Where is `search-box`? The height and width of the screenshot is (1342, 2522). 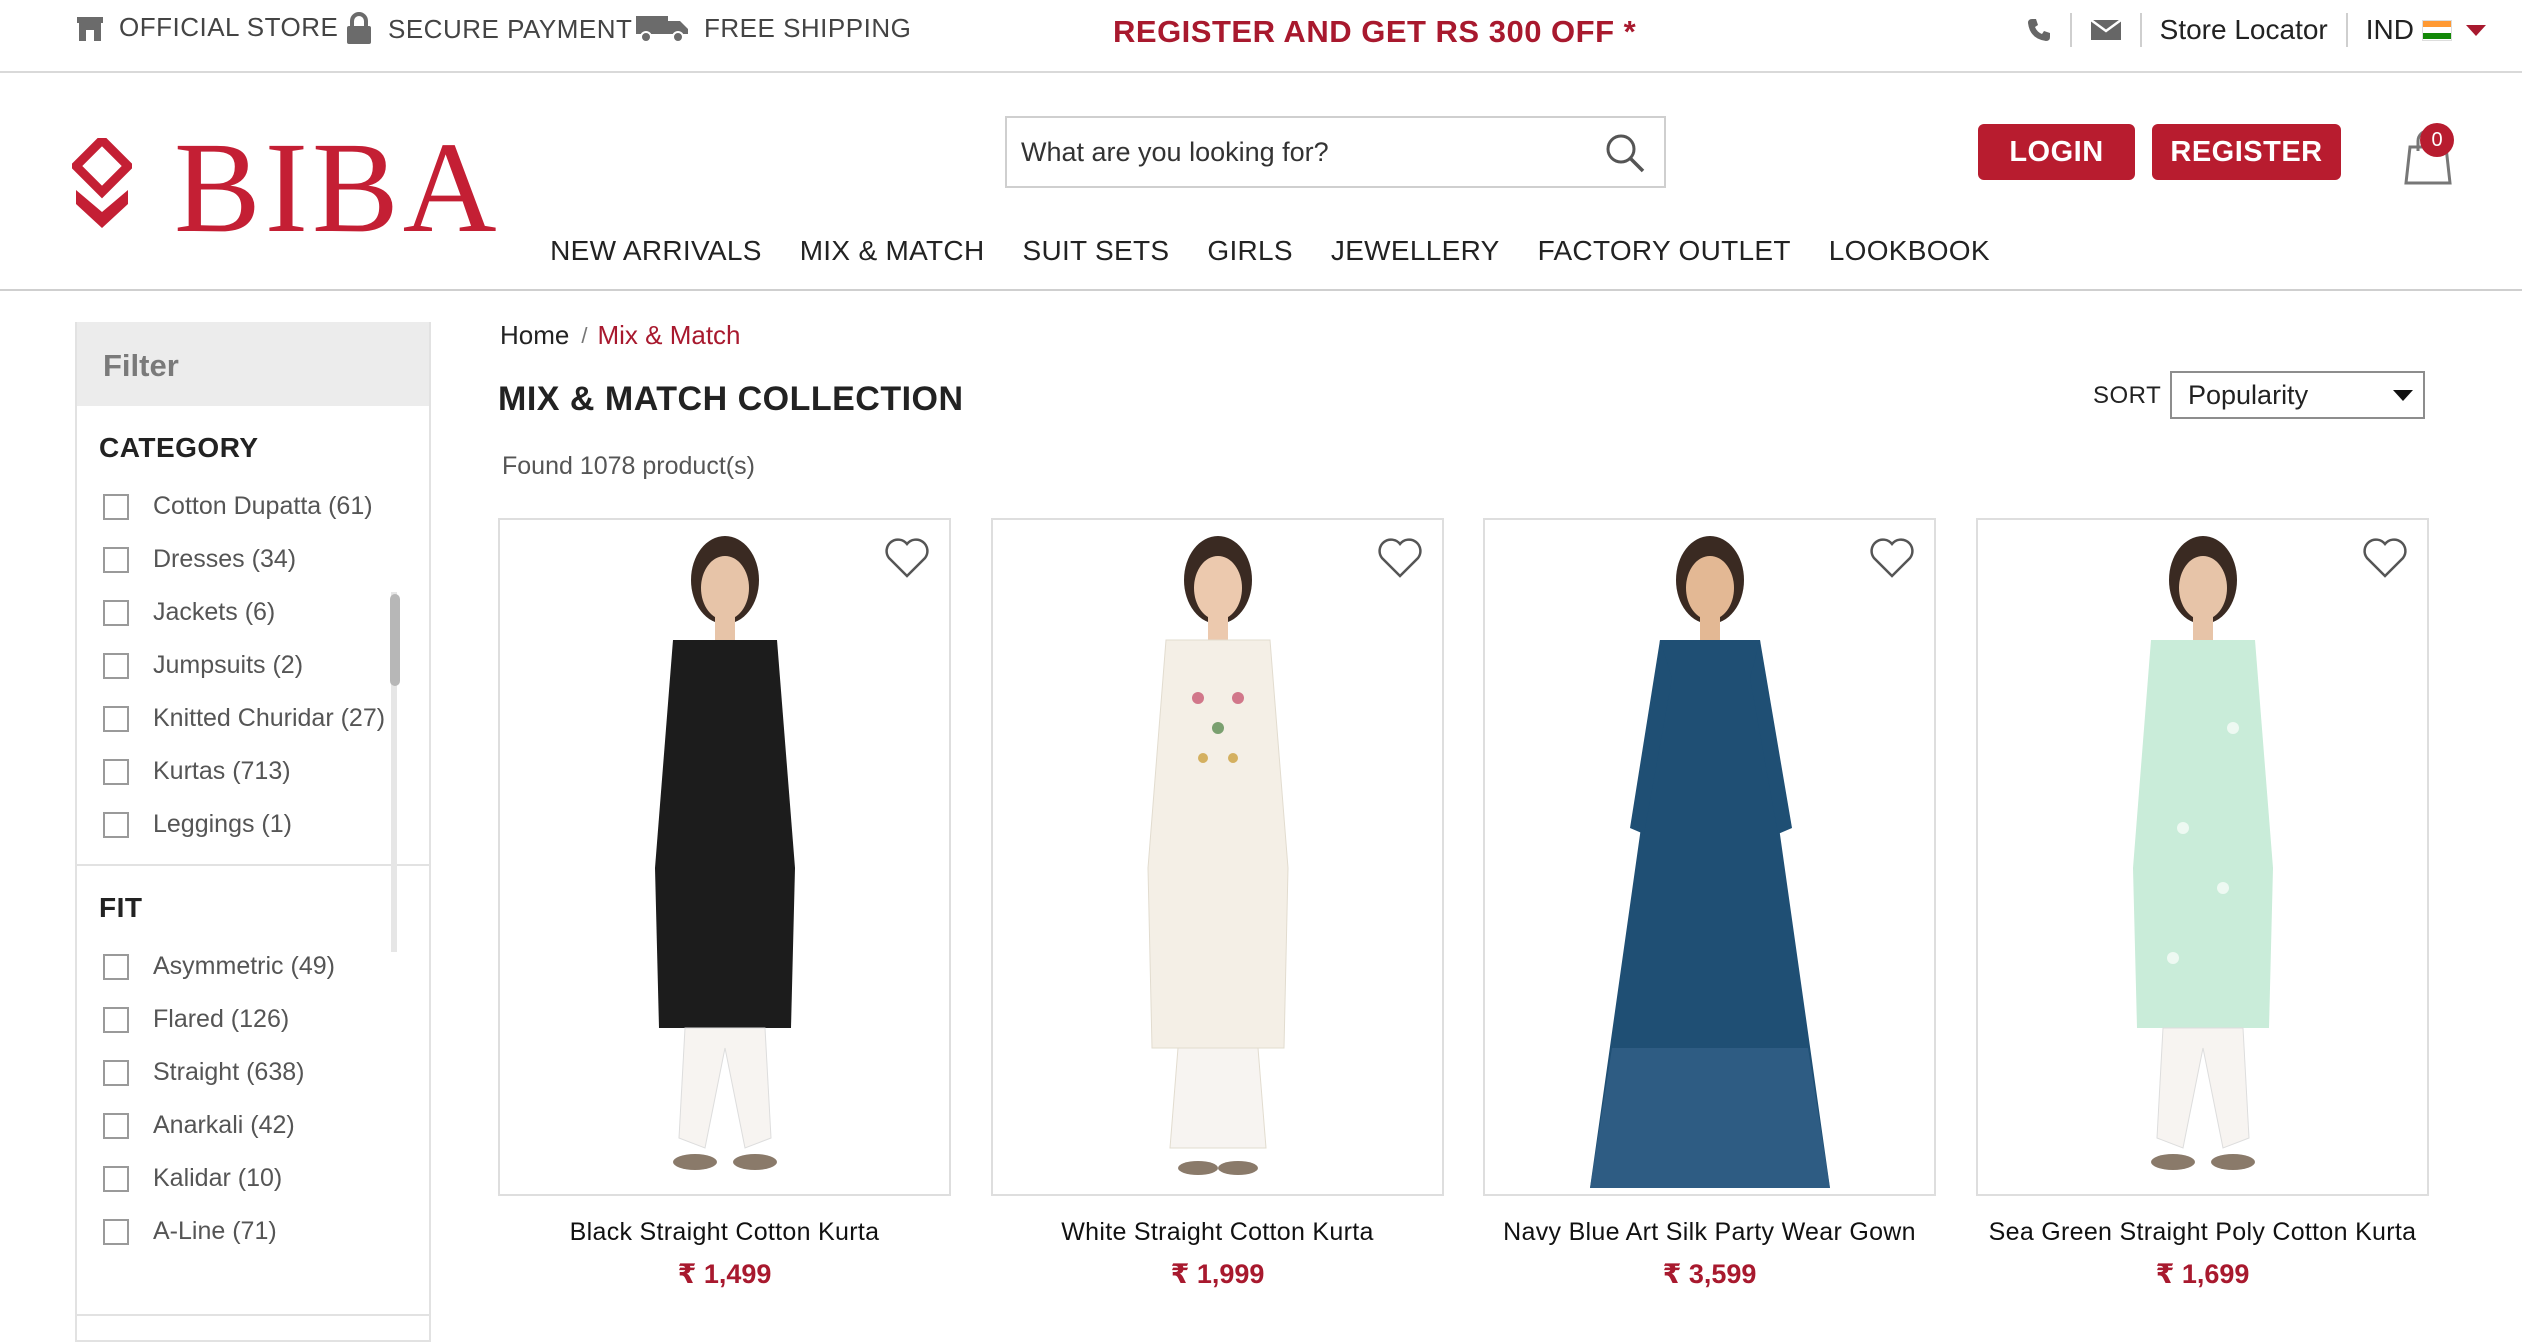 search-box is located at coordinates (1335, 152).